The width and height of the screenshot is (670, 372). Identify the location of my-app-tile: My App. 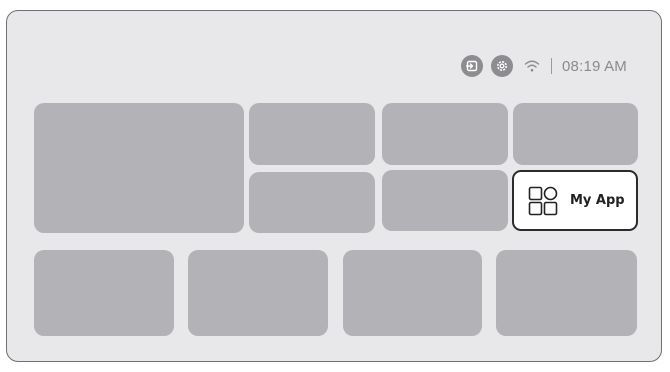
(575, 200).